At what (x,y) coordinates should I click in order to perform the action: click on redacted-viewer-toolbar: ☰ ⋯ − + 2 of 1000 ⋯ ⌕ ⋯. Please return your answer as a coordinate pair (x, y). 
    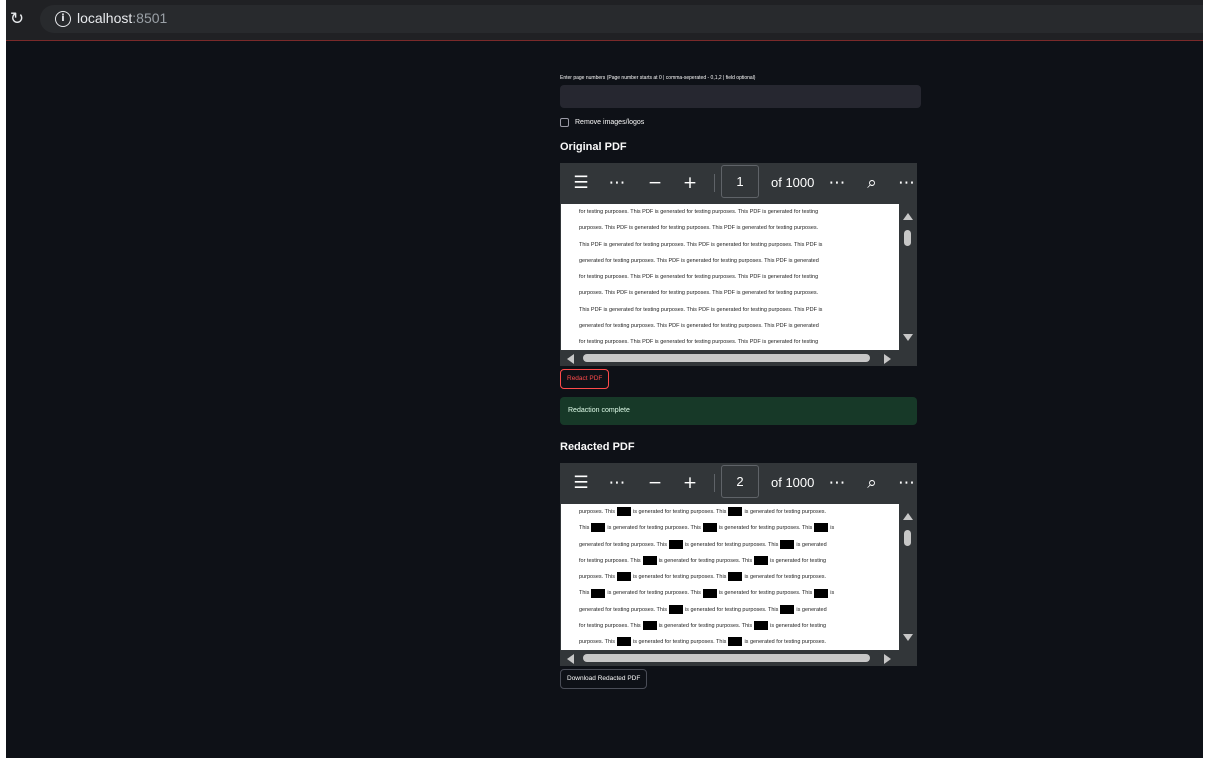
    Looking at the image, I should click on (738, 483).